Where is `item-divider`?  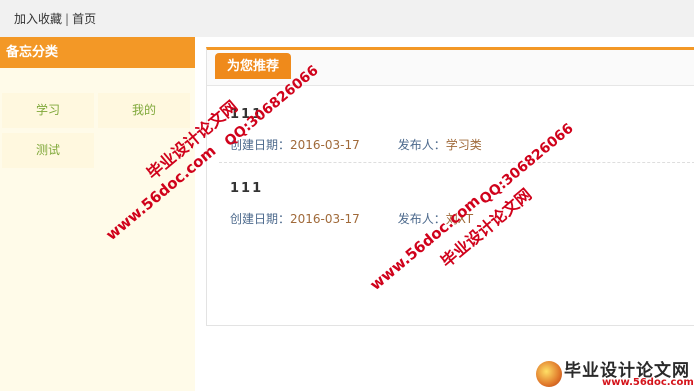 item-divider is located at coordinates (456, 162).